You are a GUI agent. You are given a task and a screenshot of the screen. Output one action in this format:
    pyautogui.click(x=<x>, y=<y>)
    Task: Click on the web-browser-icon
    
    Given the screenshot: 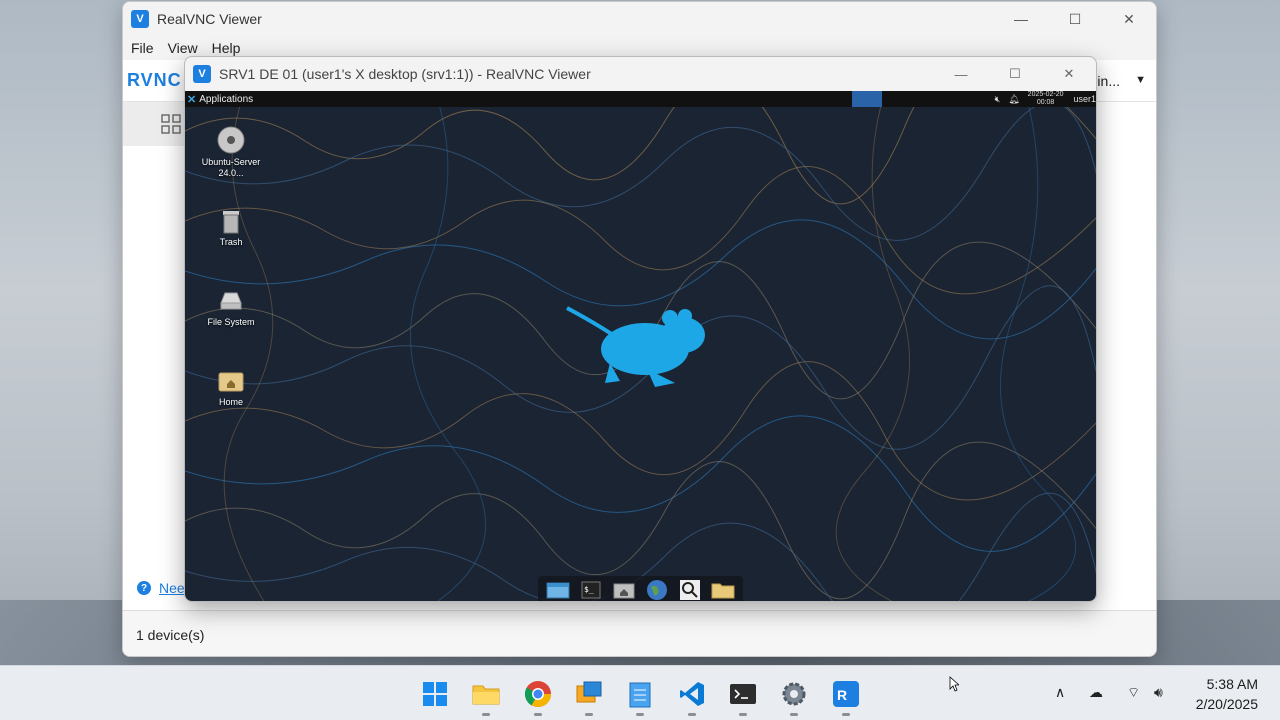 What is the action you would take?
    pyautogui.click(x=657, y=590)
    